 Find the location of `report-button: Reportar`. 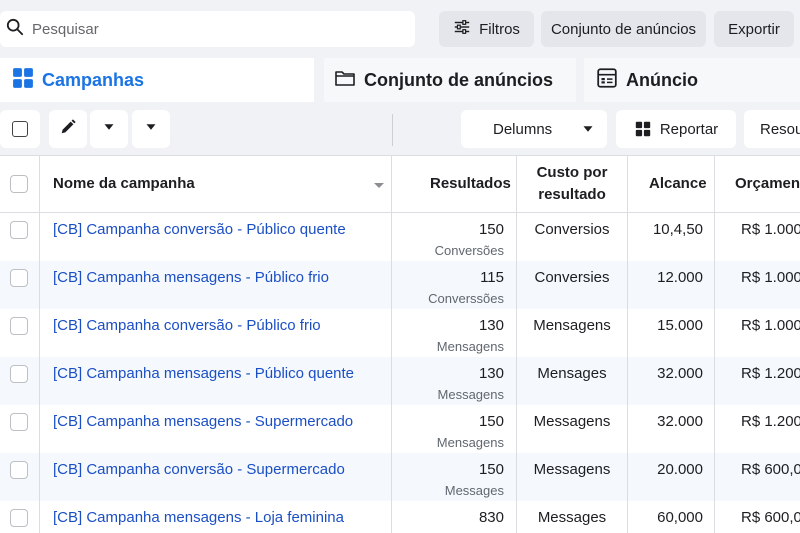

report-button: Reportar is located at coordinates (676, 129).